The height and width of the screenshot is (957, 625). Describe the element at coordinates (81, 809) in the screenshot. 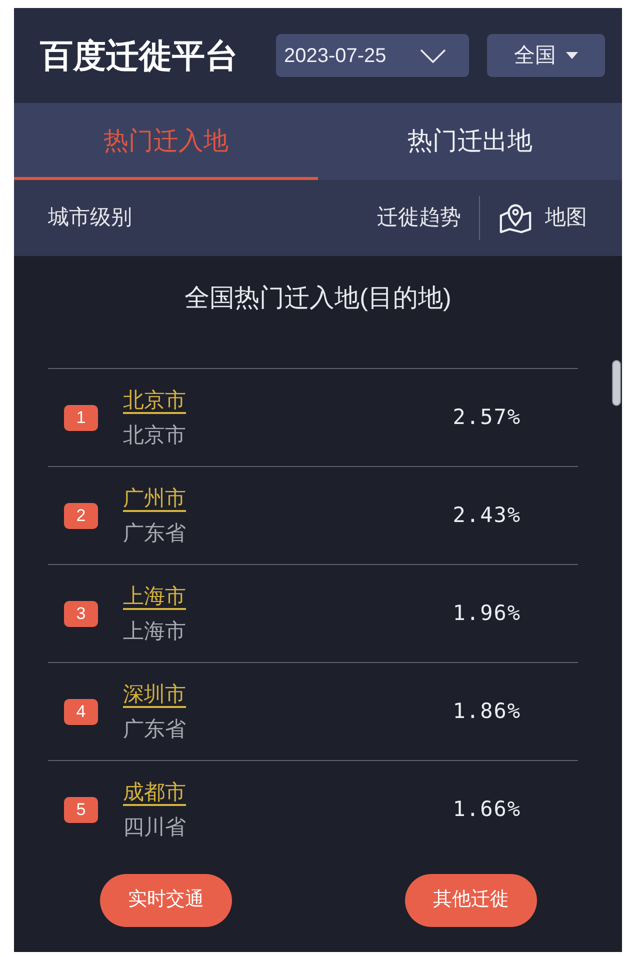

I see `rank-badge: 5` at that location.